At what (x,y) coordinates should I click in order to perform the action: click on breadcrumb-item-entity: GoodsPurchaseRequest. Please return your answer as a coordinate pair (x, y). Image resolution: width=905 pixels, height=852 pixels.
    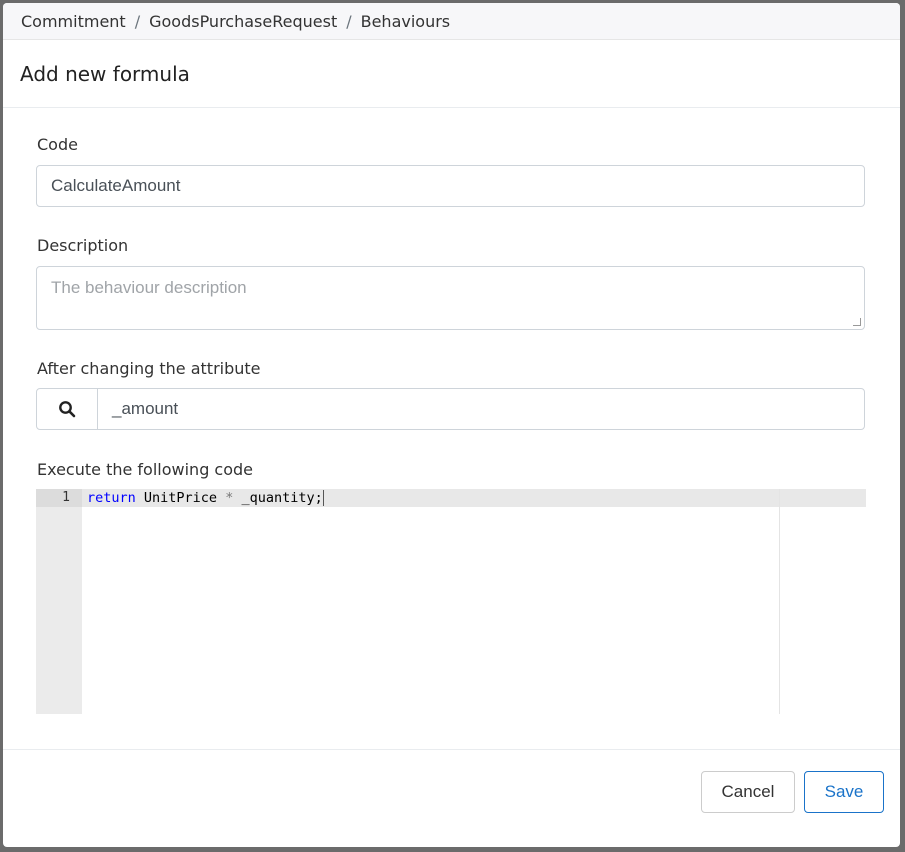
    Looking at the image, I should click on (243, 21).